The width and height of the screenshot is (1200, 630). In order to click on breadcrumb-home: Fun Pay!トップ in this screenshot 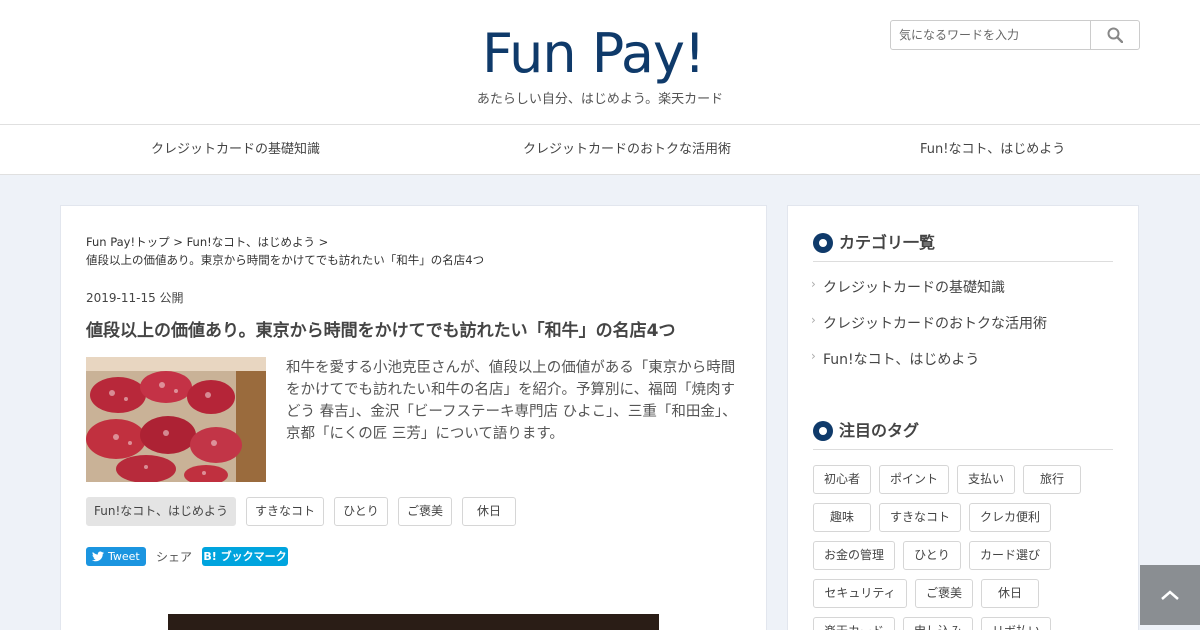, I will do `click(128, 242)`.